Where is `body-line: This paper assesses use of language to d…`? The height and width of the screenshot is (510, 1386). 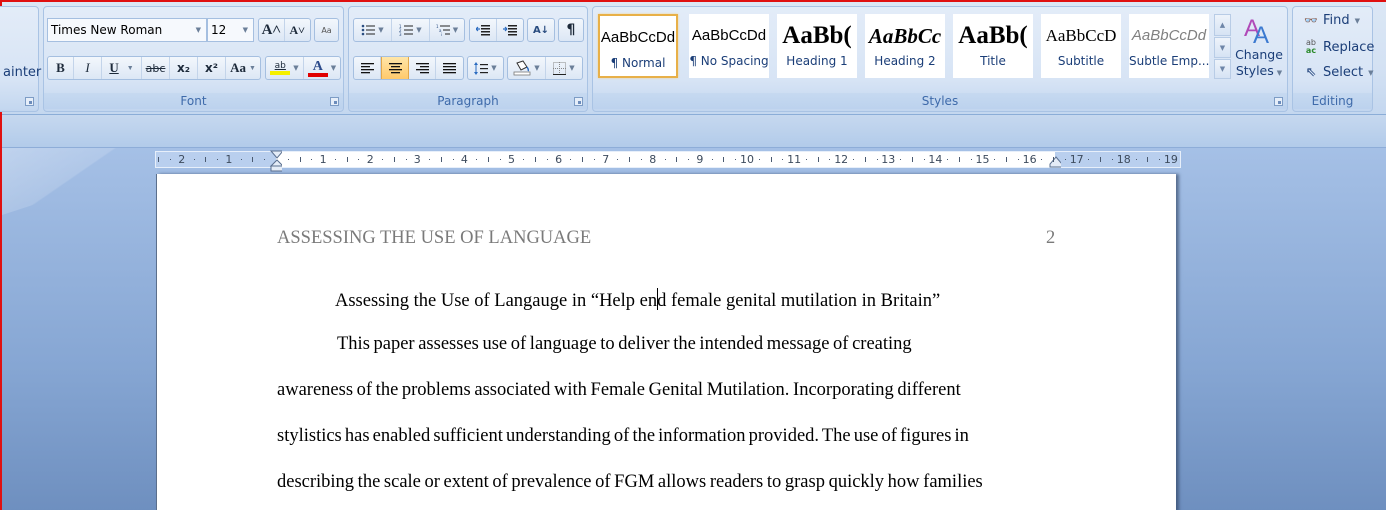
body-line: This paper assesses use of language to d… is located at coordinates (624, 344).